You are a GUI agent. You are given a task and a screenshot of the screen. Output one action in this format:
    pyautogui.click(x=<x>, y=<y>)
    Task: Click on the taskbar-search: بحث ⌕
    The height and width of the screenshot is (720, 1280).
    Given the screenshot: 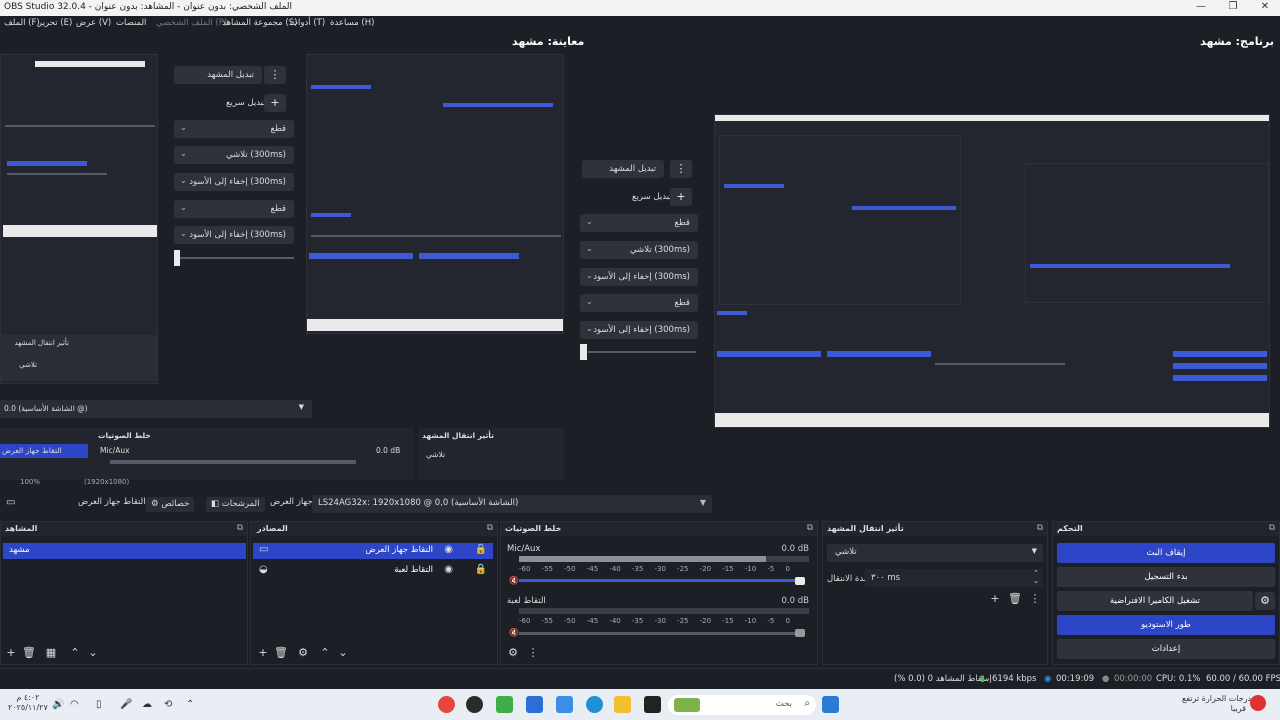 What is the action you would take?
    pyautogui.click(x=742, y=705)
    